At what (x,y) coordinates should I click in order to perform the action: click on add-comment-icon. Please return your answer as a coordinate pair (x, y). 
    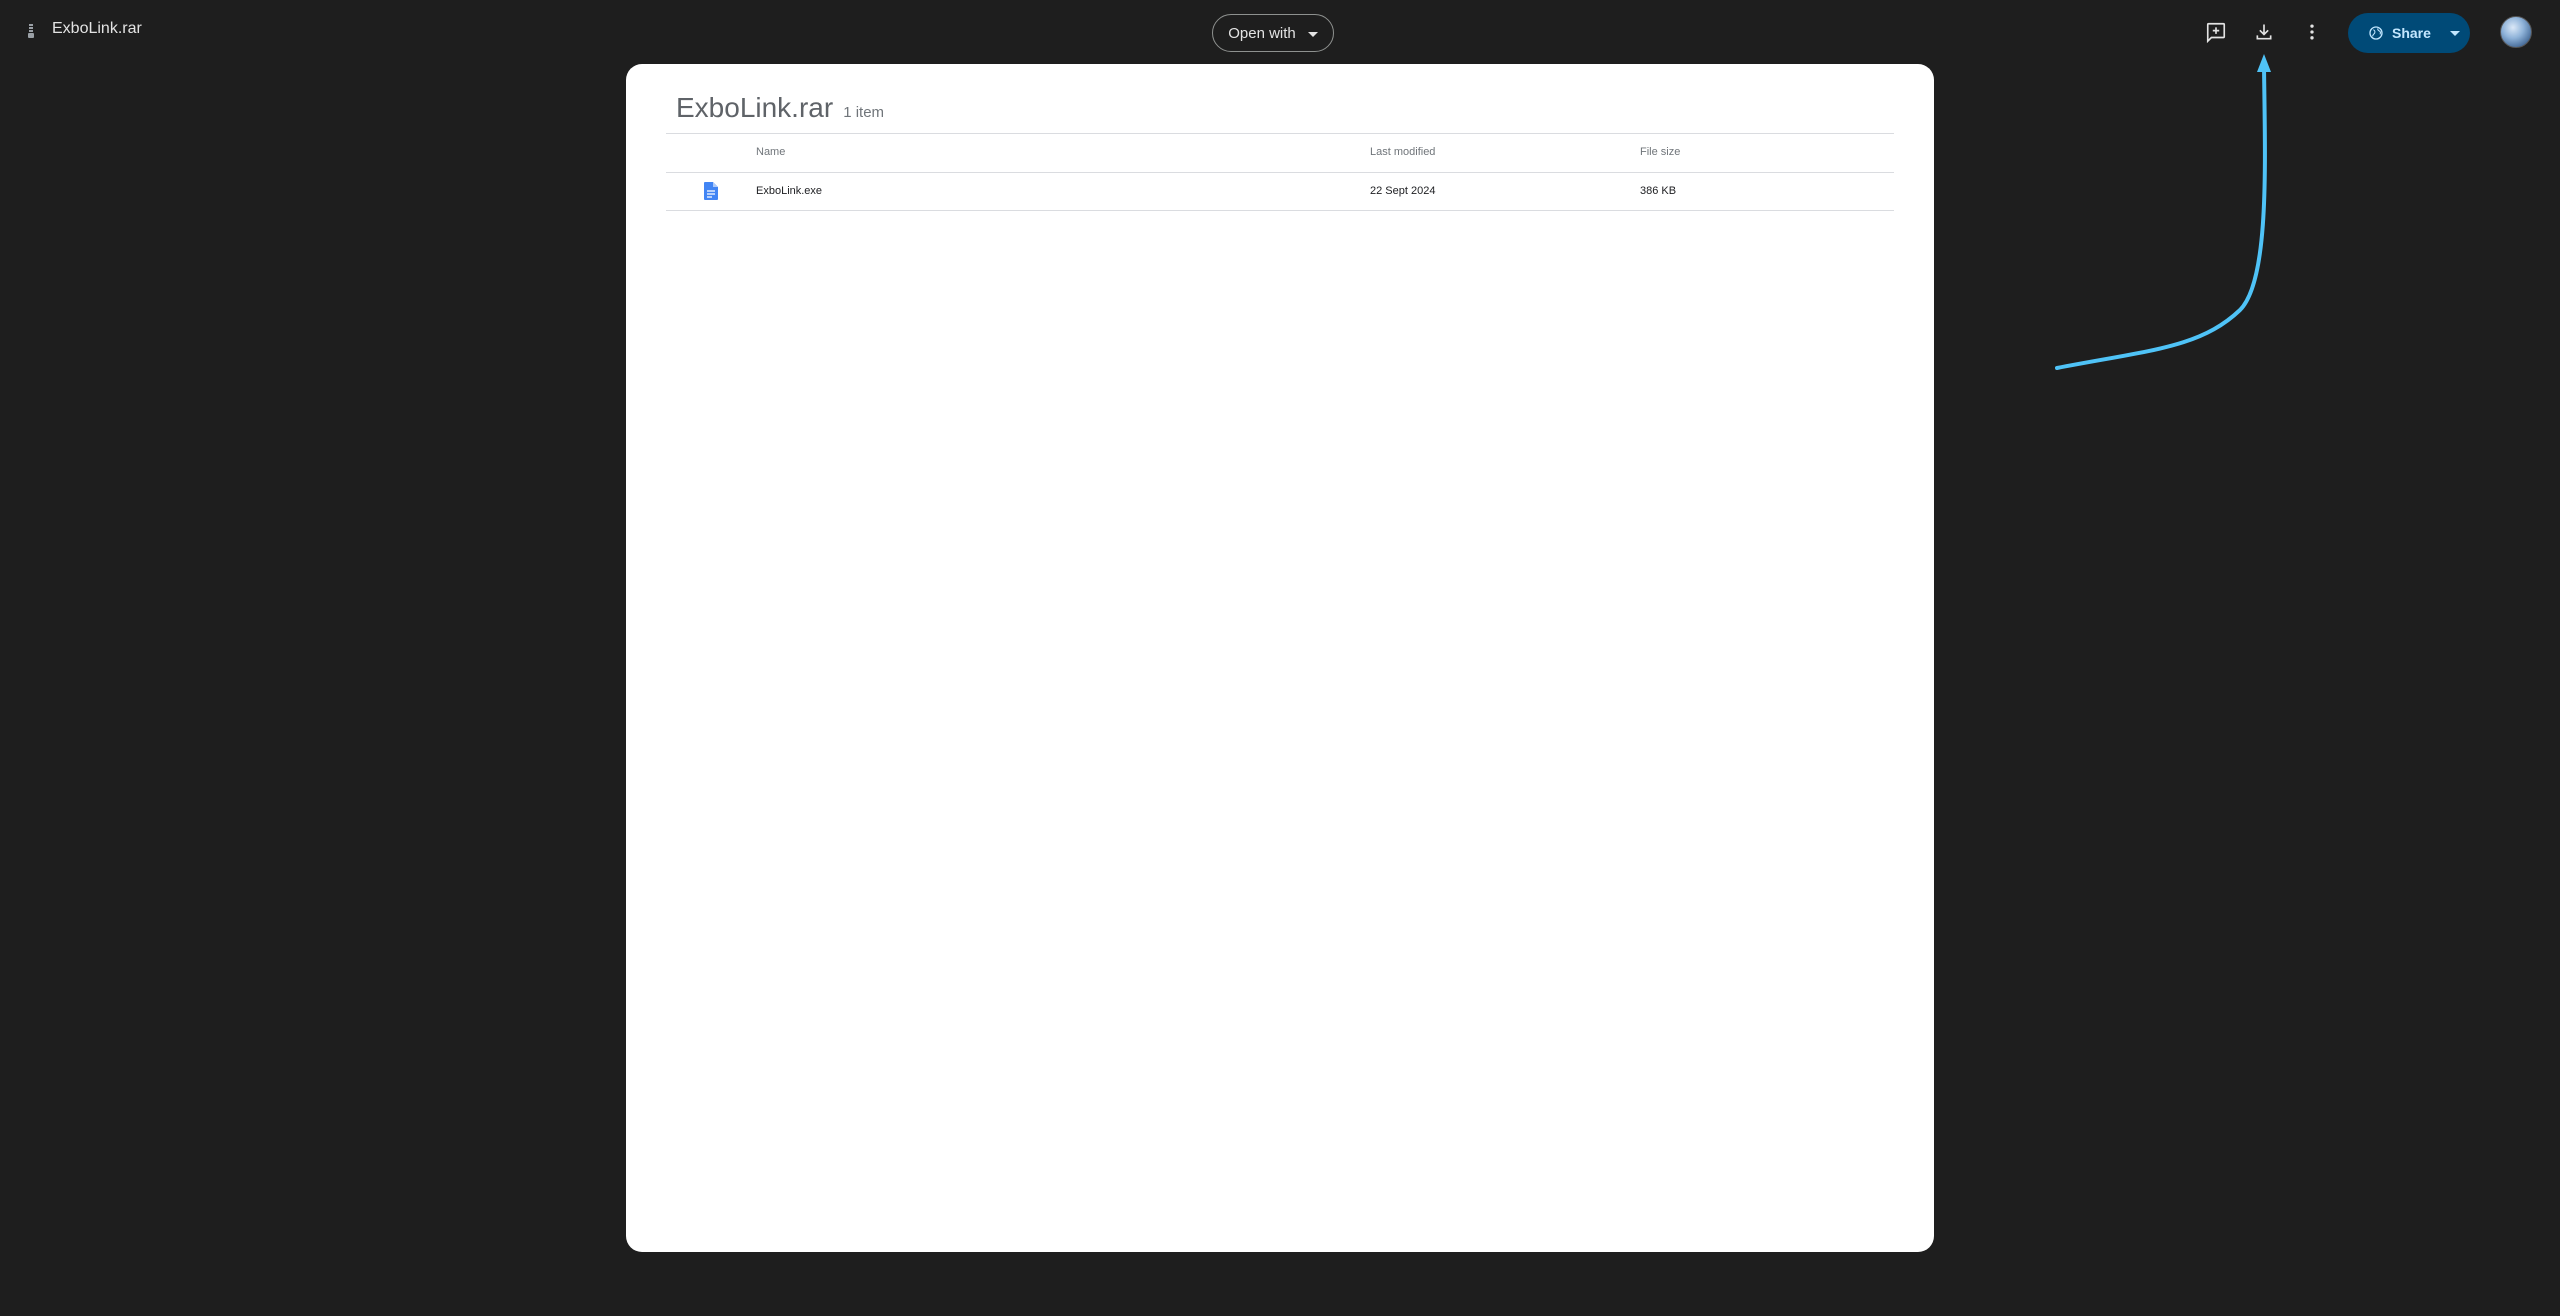
    Looking at the image, I should click on (2216, 32).